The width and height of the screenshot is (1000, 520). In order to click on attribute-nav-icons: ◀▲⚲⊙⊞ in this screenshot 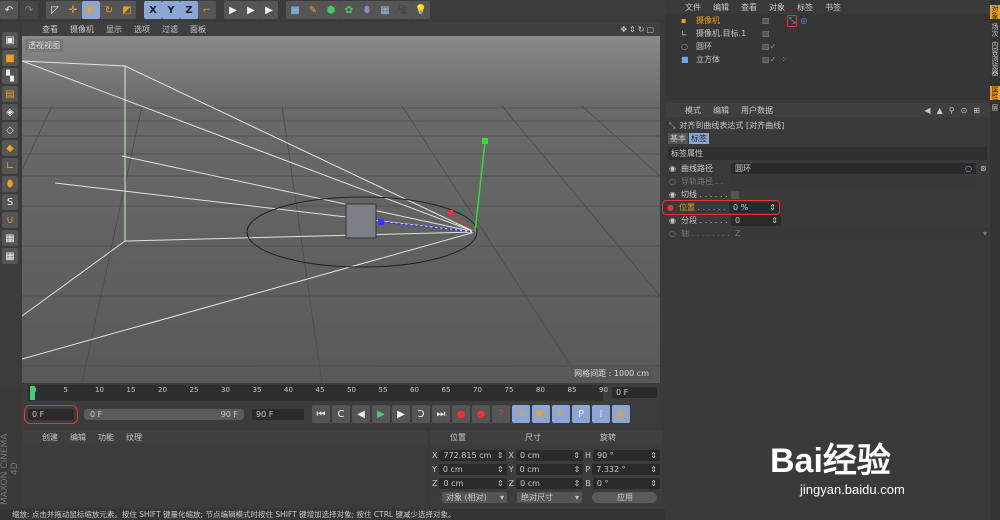, I will do `click(955, 110)`.